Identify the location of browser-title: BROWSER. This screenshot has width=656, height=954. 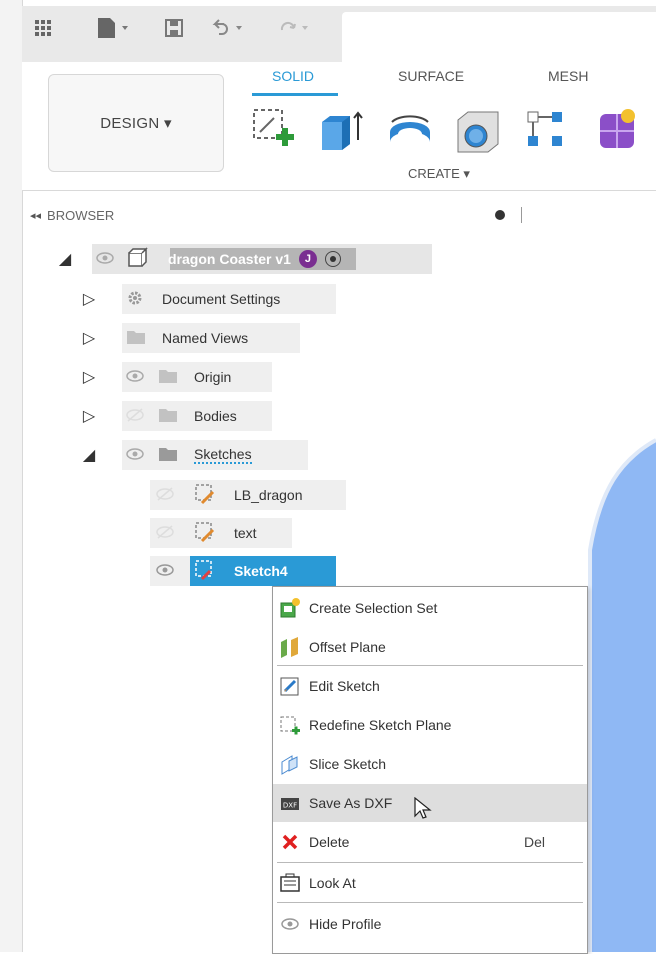
(81, 215).